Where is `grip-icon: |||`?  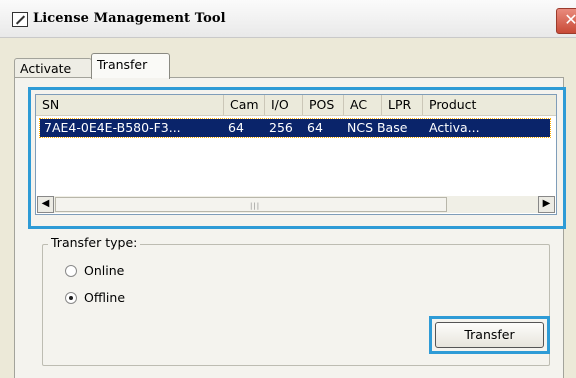 grip-icon: ||| is located at coordinates (255, 206).